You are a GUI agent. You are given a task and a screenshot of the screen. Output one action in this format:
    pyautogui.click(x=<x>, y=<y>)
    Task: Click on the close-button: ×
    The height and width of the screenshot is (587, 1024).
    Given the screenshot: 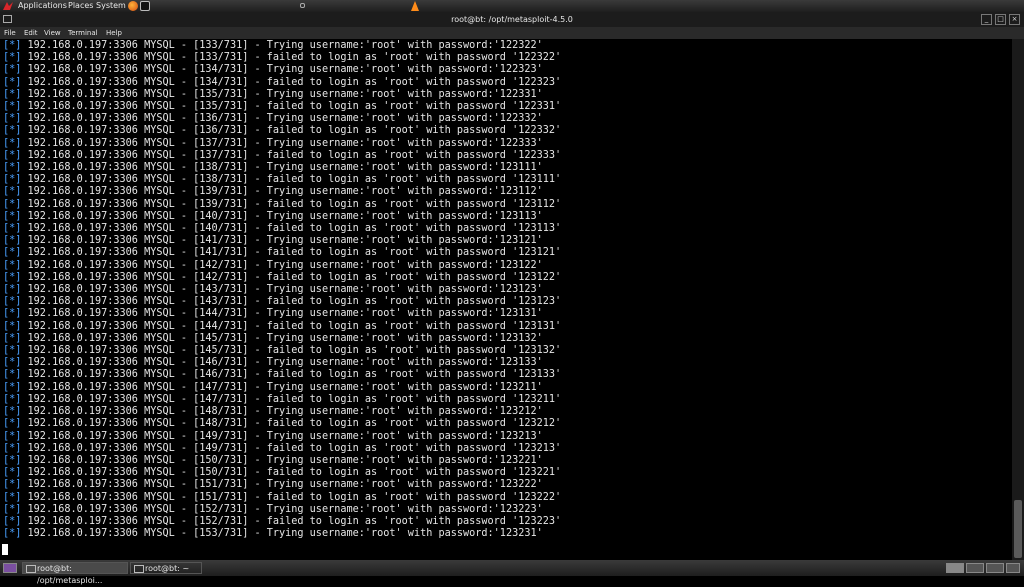 What is the action you would take?
    pyautogui.click(x=1014, y=19)
    